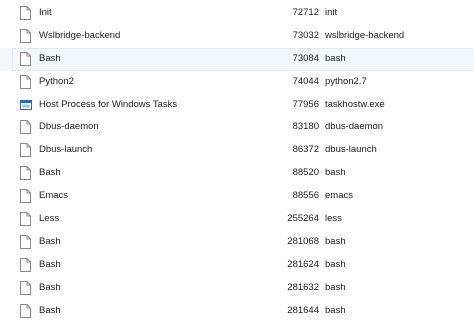 The image size is (474, 322). I want to click on process-pid: 73032, so click(305, 35).